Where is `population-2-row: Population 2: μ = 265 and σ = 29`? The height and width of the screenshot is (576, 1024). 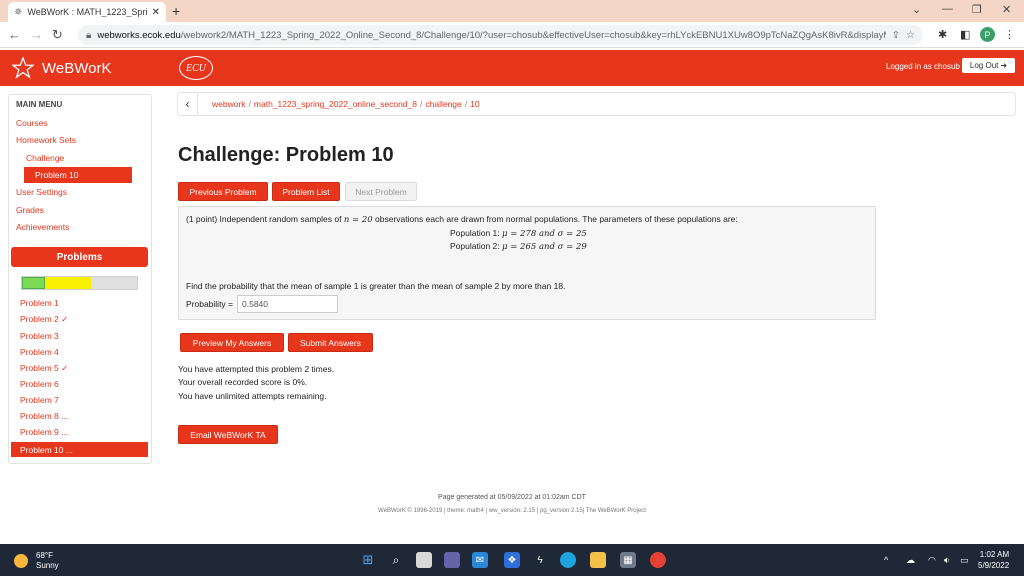
population-2-row: Population 2: μ = 265 and σ = 29 is located at coordinates (518, 246).